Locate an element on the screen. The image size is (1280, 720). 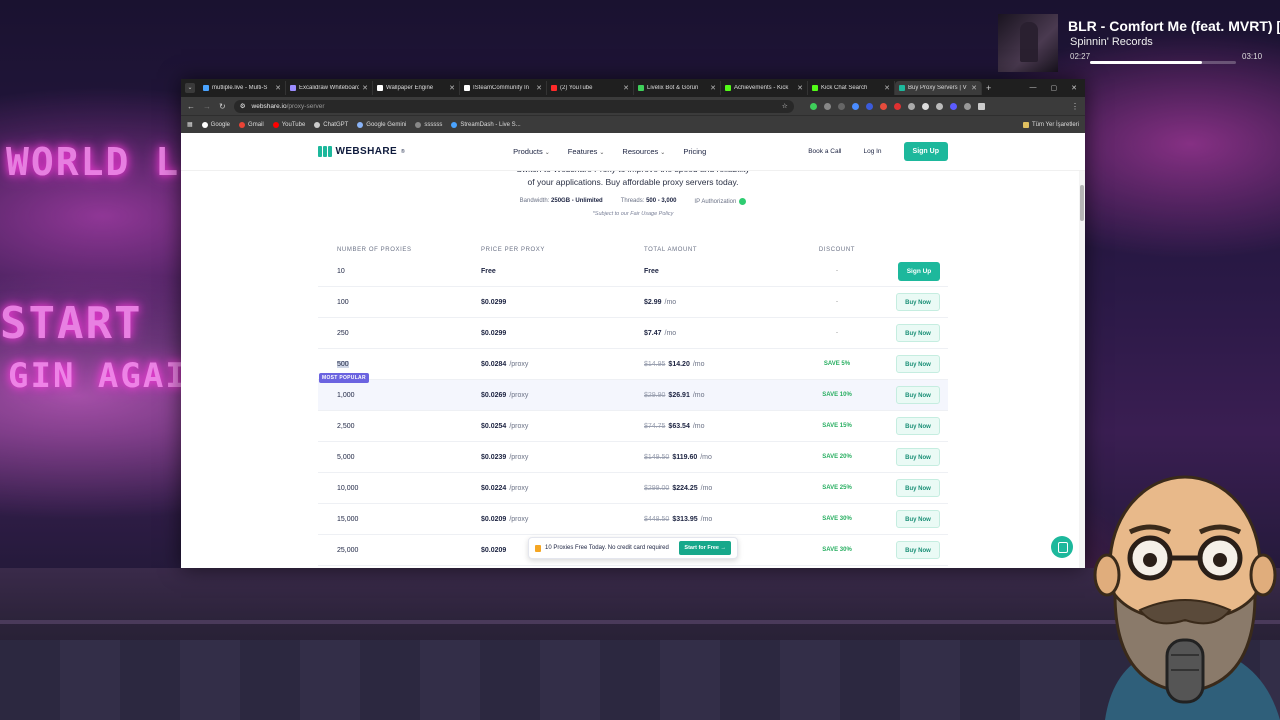
cell-total-amount: $2.99/mo is located at coordinates (660, 302).